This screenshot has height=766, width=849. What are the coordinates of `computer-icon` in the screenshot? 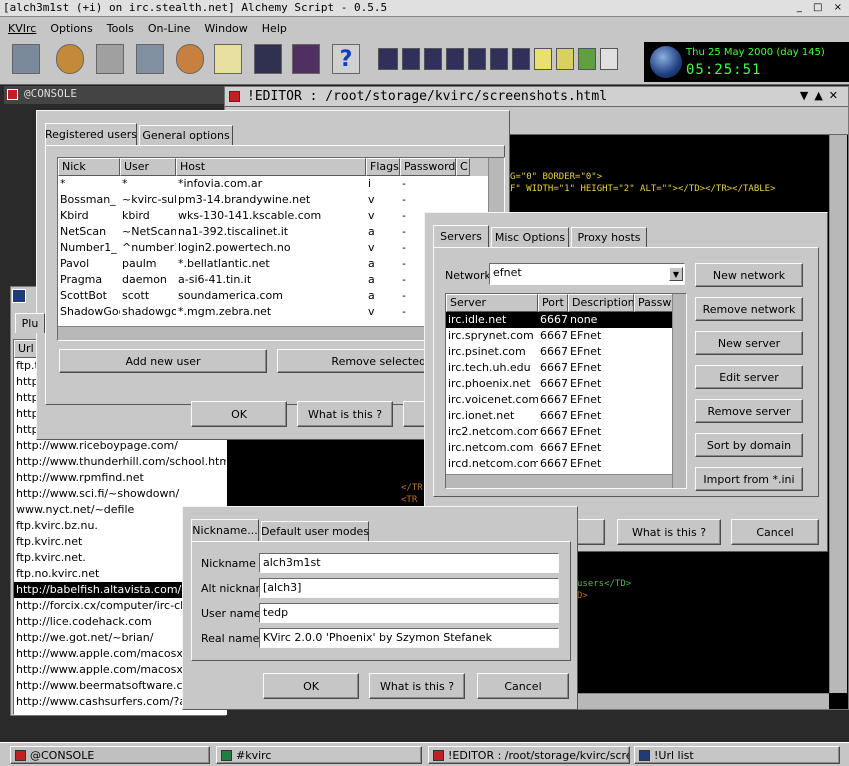 It's located at (110, 59).